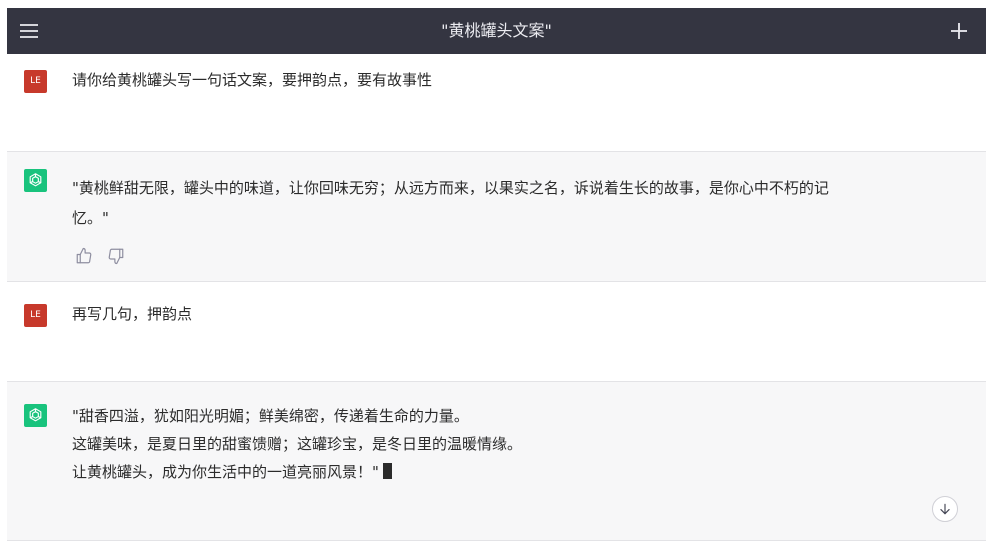 The height and width of the screenshot is (548, 993). I want to click on message-divider, so click(496, 540).